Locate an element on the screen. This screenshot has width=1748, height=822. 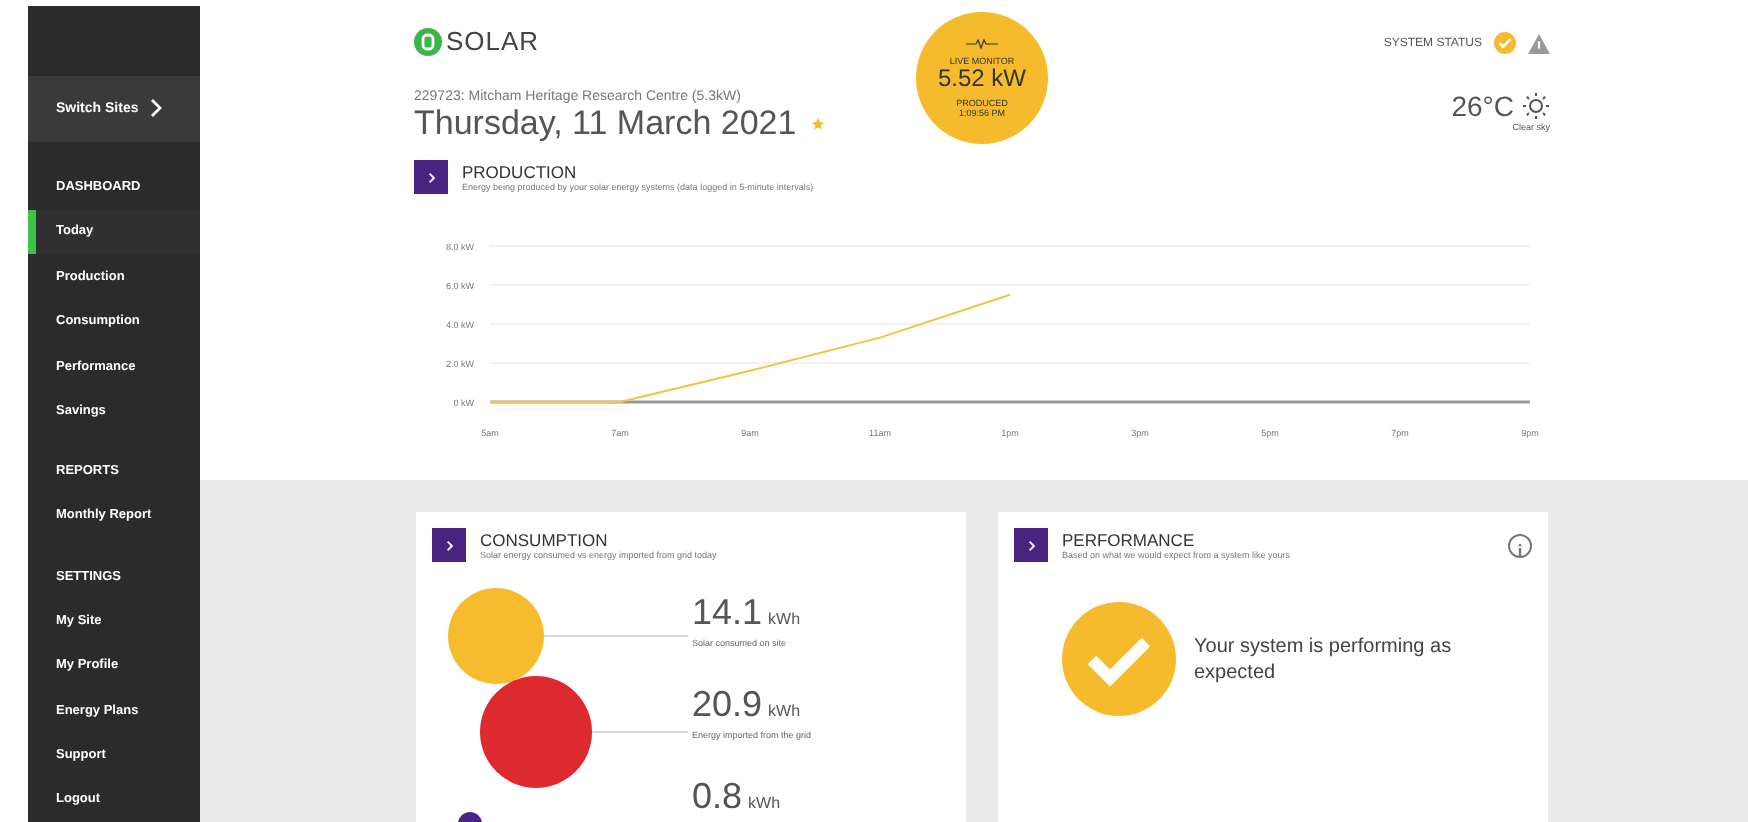
pulse-icon is located at coordinates (982, 44).